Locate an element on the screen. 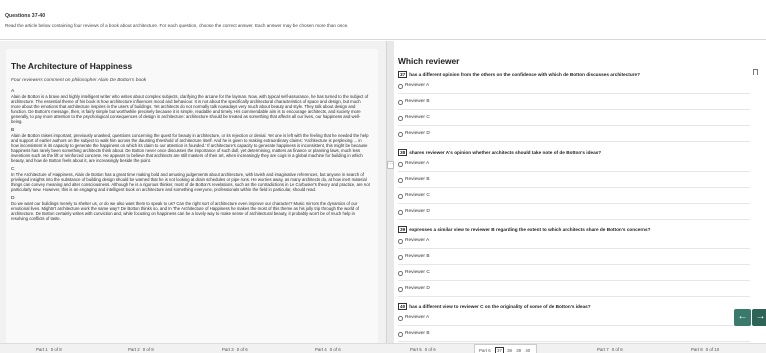  part-tab-6: Part 6 37 38 39 40 is located at coordinates (506, 348).